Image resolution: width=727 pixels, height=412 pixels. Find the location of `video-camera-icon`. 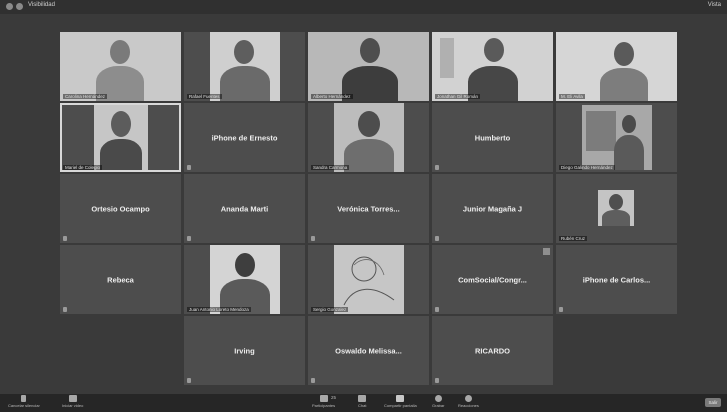

video-camera-icon is located at coordinates (72, 398).